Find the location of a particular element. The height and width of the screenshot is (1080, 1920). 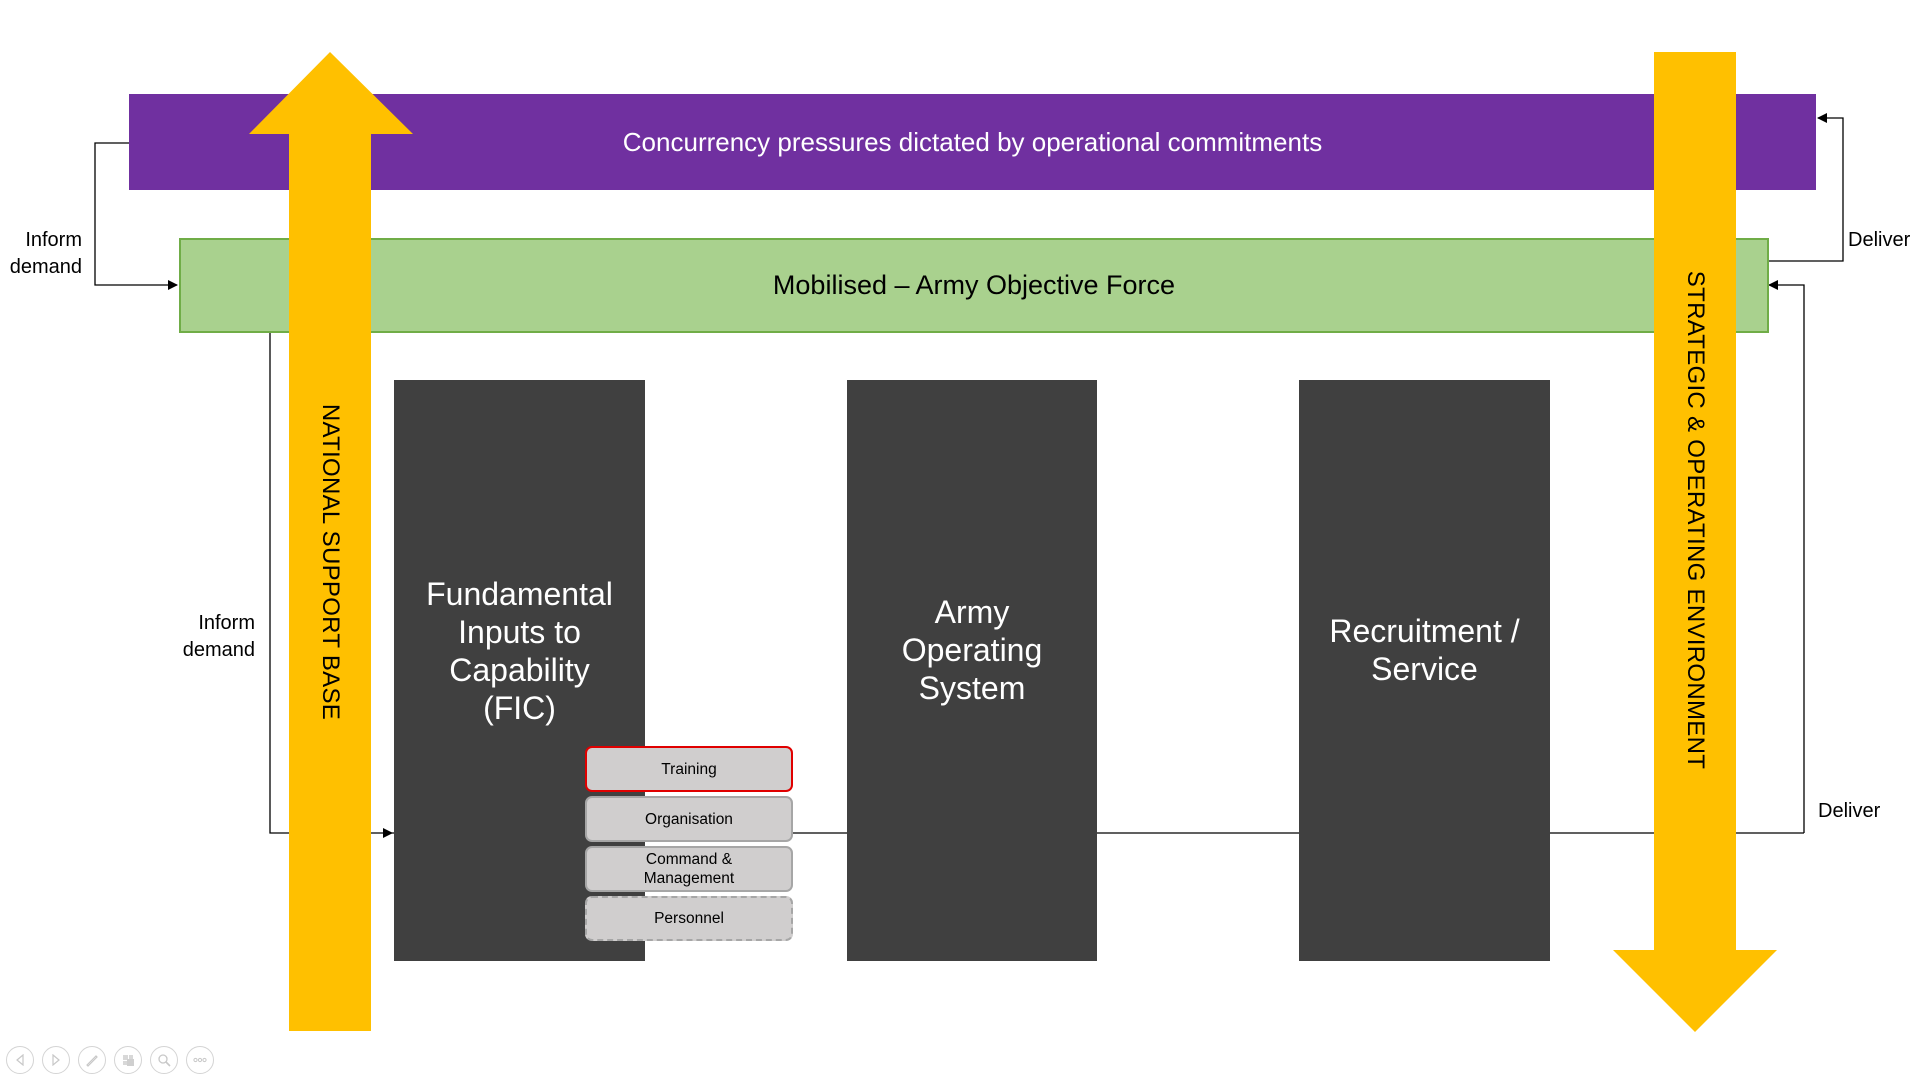

triangle-right-icon is located at coordinates (56, 1060).